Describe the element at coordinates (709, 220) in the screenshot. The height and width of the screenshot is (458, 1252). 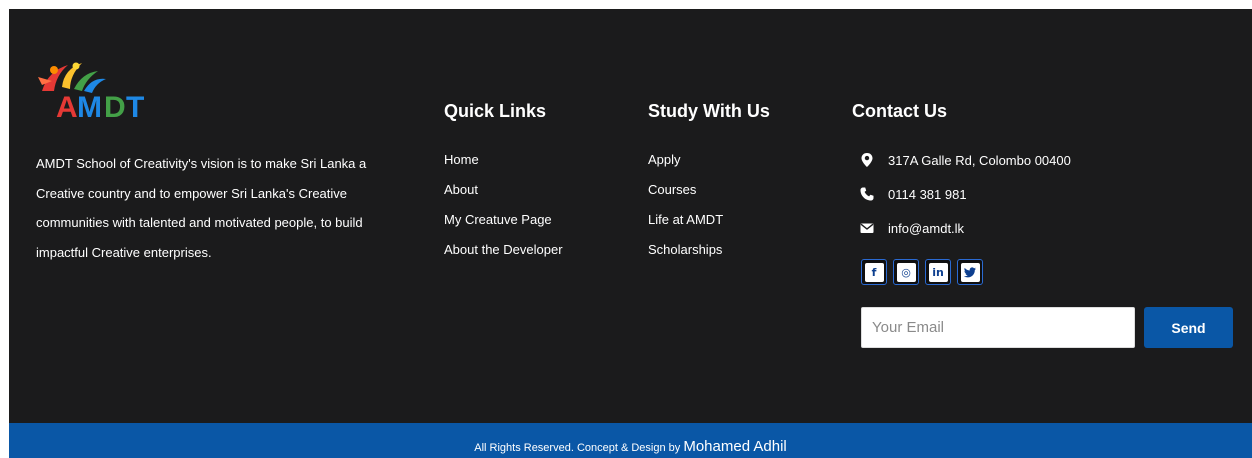
I see `study-link-life-at-amdt: Life at AMDT` at that location.